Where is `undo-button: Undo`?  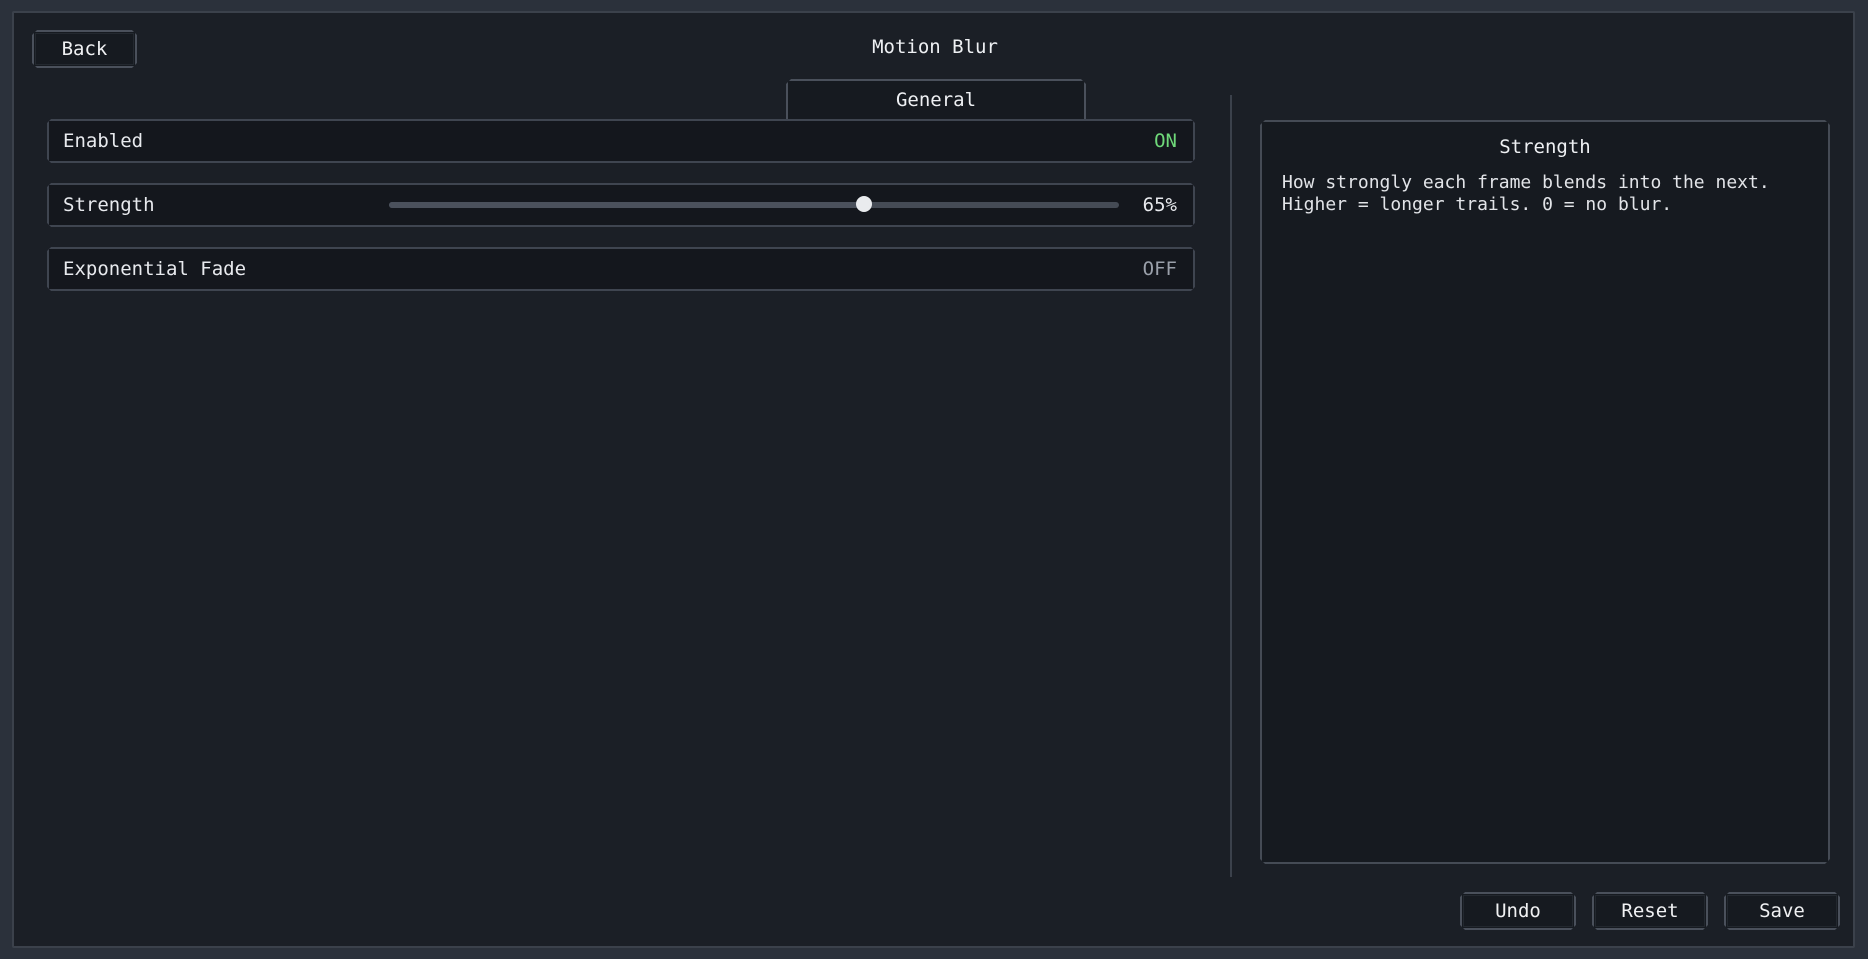 undo-button: Undo is located at coordinates (1518, 911).